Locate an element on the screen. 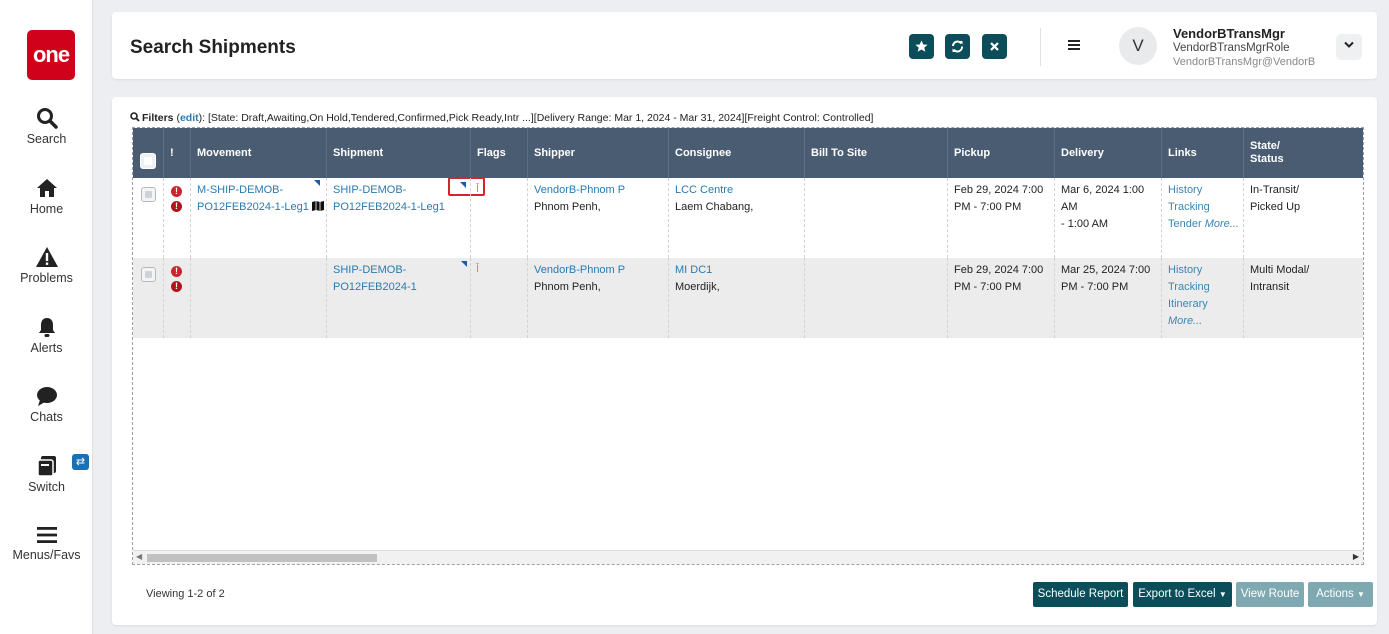 This screenshot has width=1389, height=634. movement-cell is located at coordinates (258, 298).